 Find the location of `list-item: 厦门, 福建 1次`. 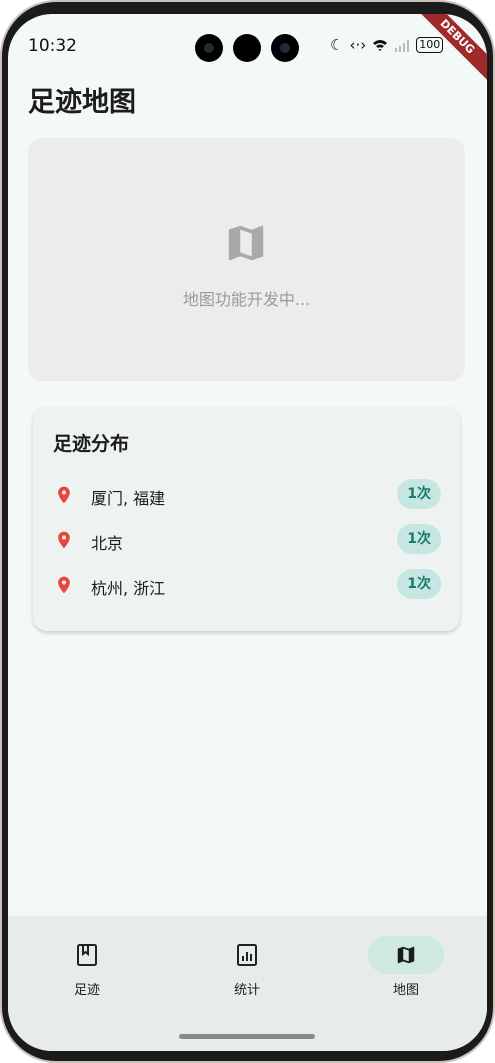

list-item: 厦门, 福建 1次 is located at coordinates (246, 496).